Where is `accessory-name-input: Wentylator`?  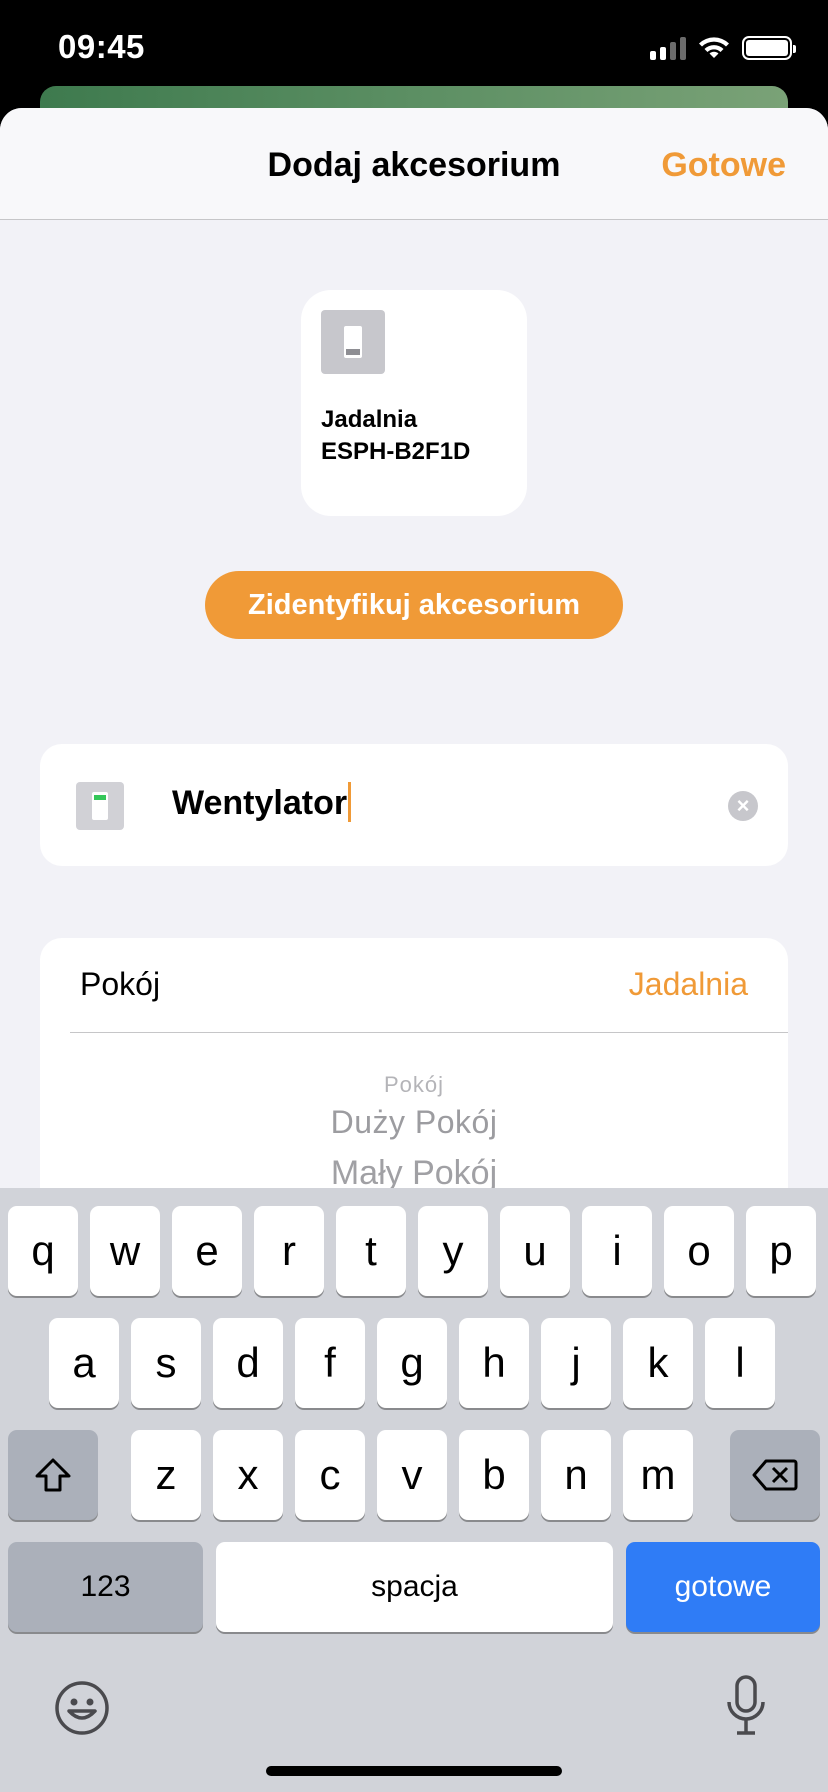 accessory-name-input: Wentylator is located at coordinates (262, 802).